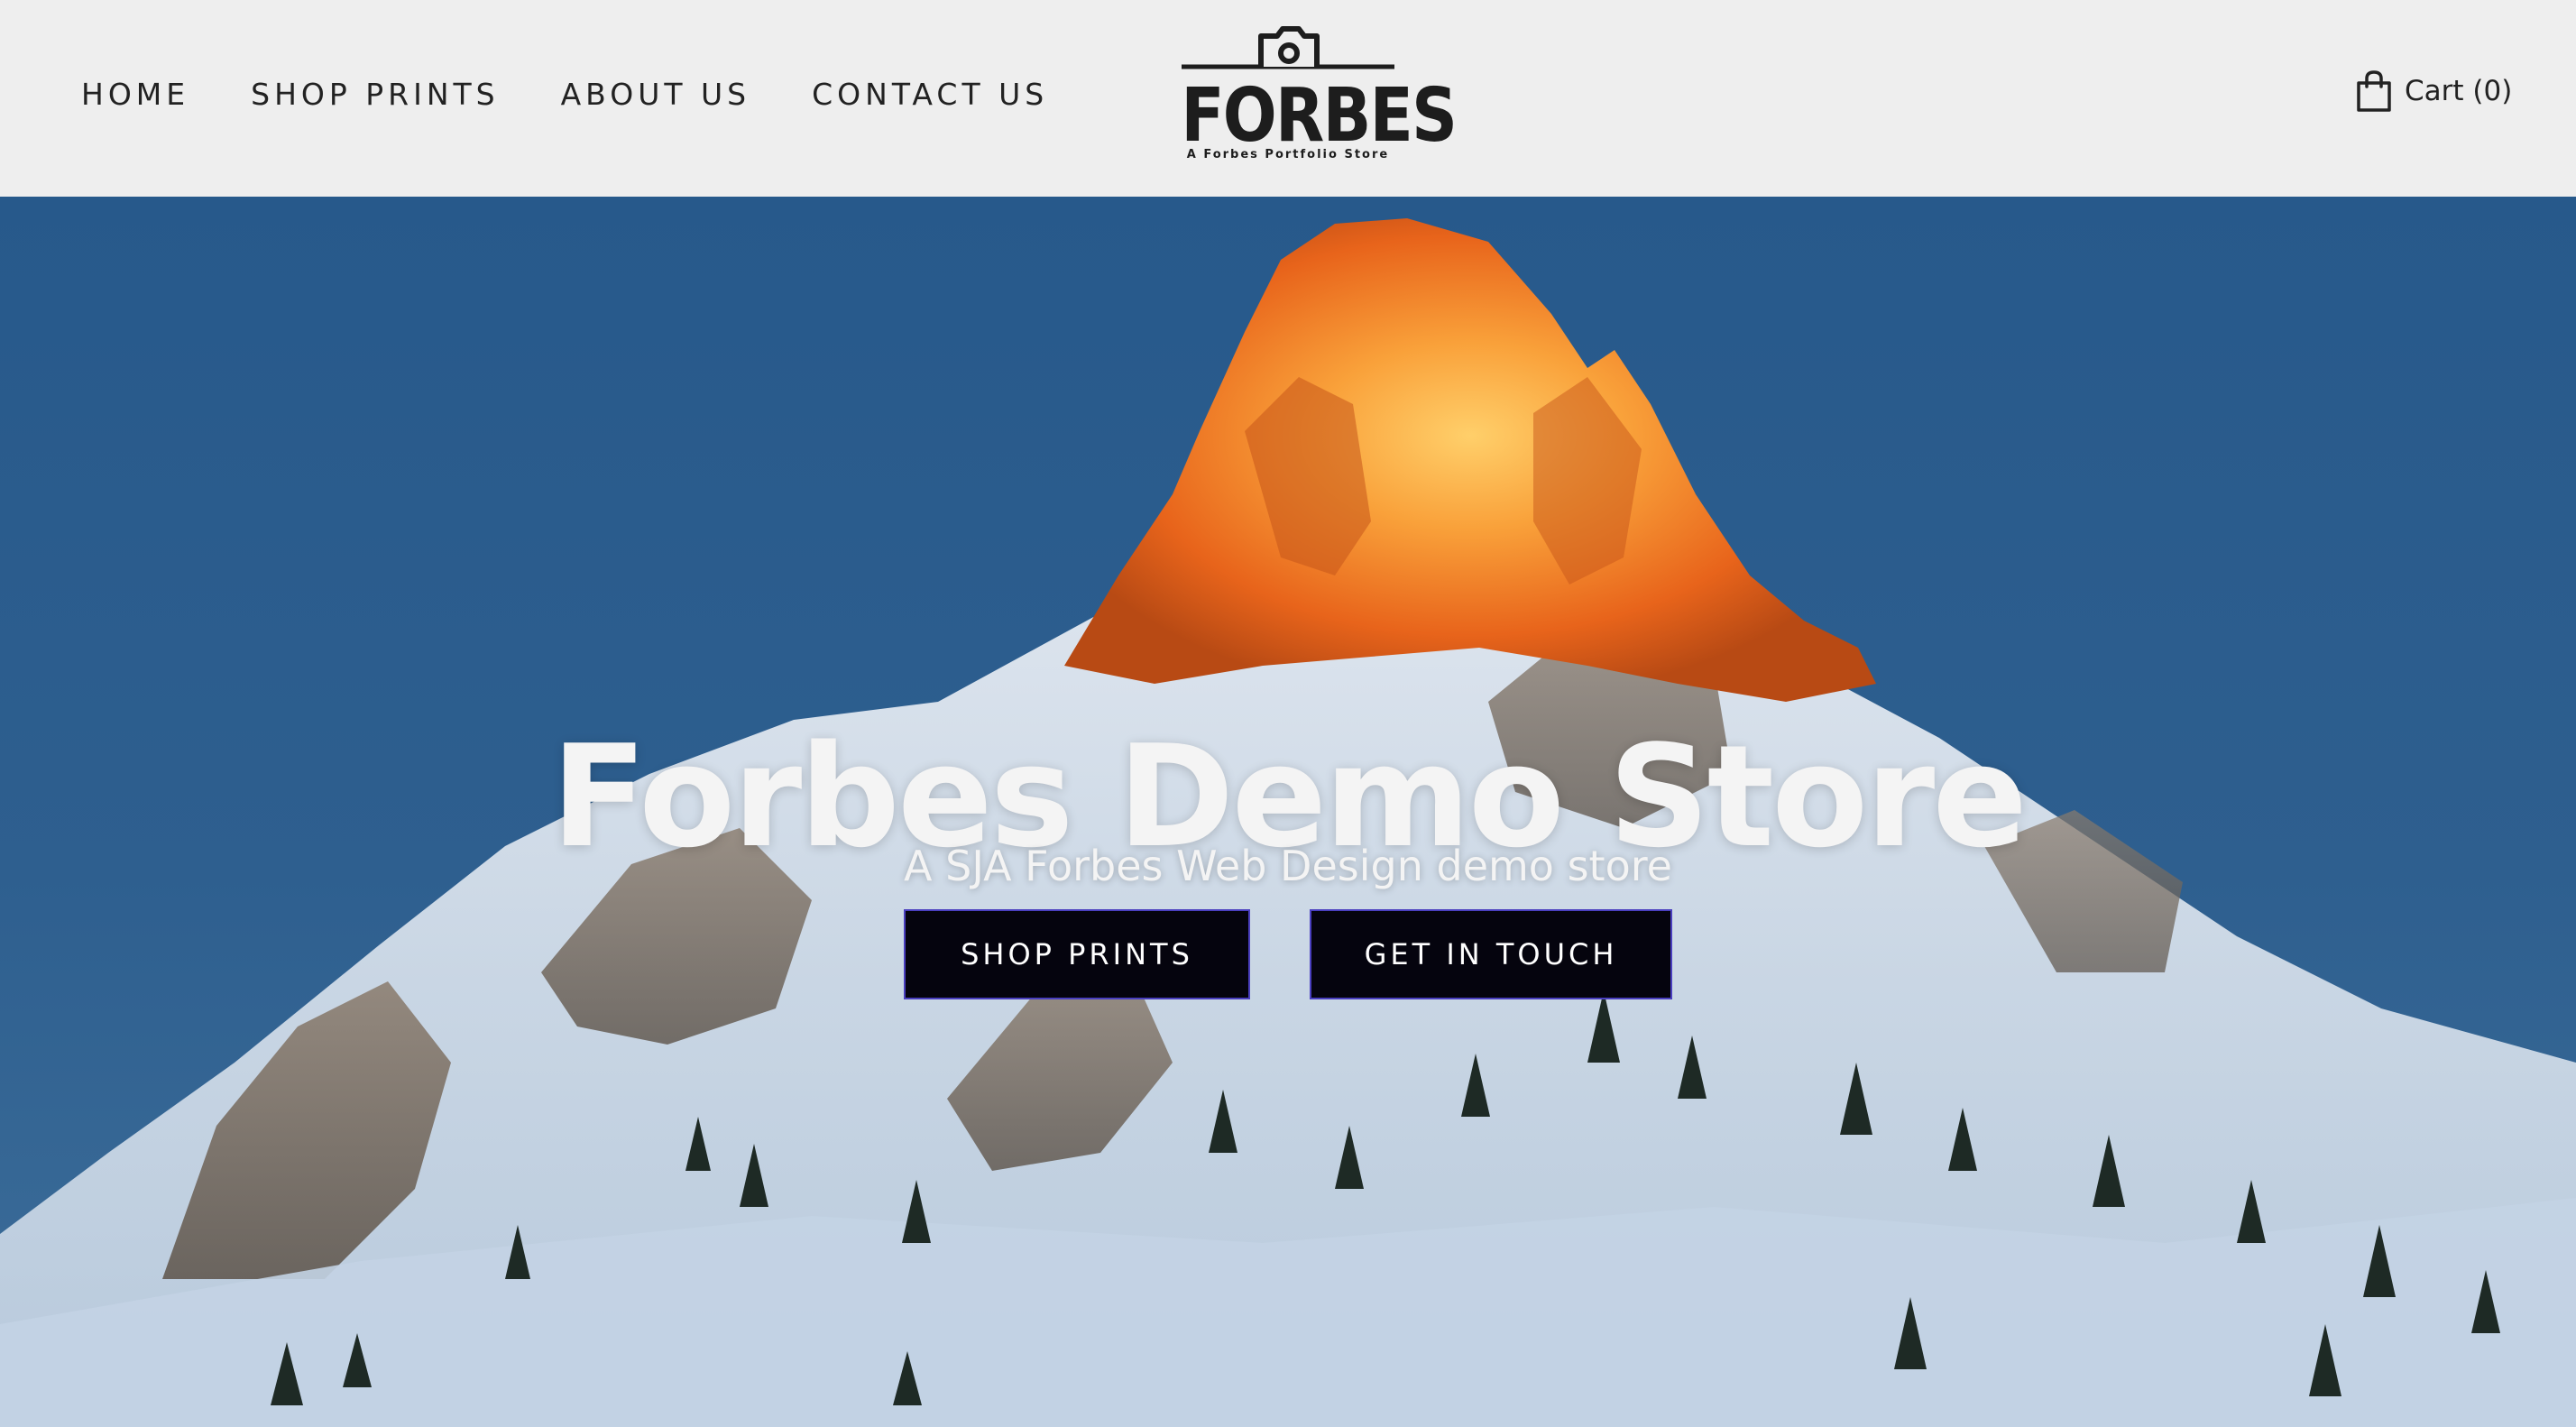 Image resolution: width=2576 pixels, height=1427 pixels. Describe the element at coordinates (1319, 116) in the screenshot. I see `logo-wordmark: FORBES` at that location.